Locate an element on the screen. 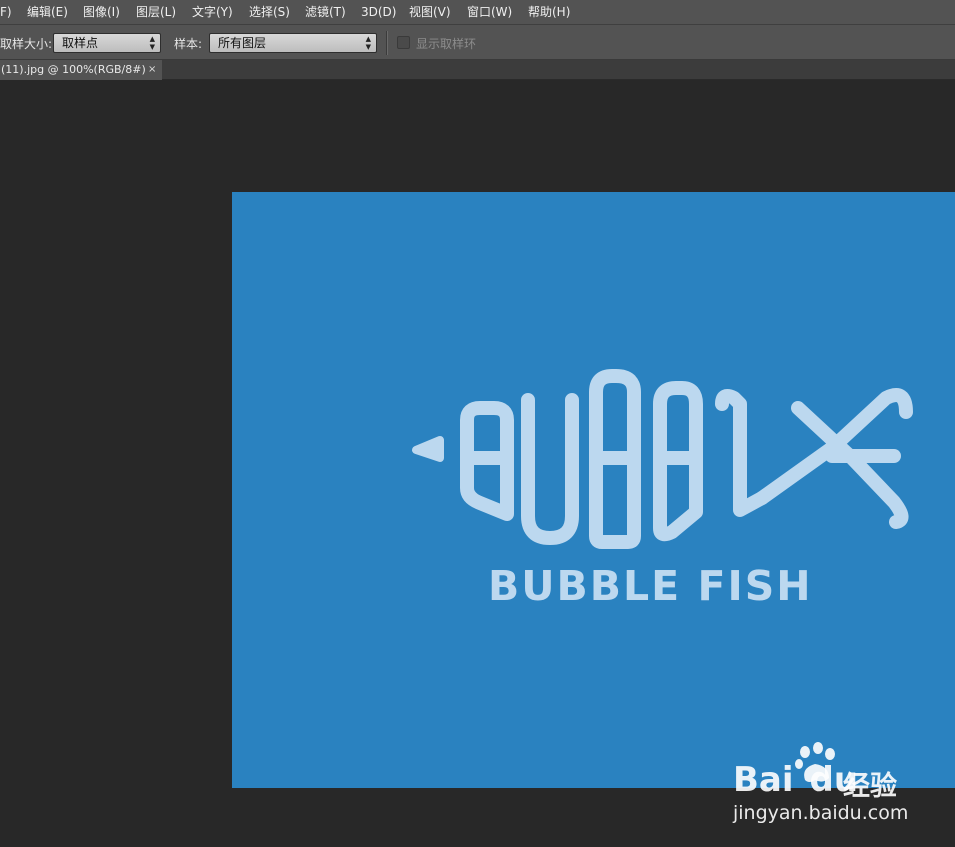 The height and width of the screenshot is (847, 955). sample-label: 样本: is located at coordinates (188, 44).